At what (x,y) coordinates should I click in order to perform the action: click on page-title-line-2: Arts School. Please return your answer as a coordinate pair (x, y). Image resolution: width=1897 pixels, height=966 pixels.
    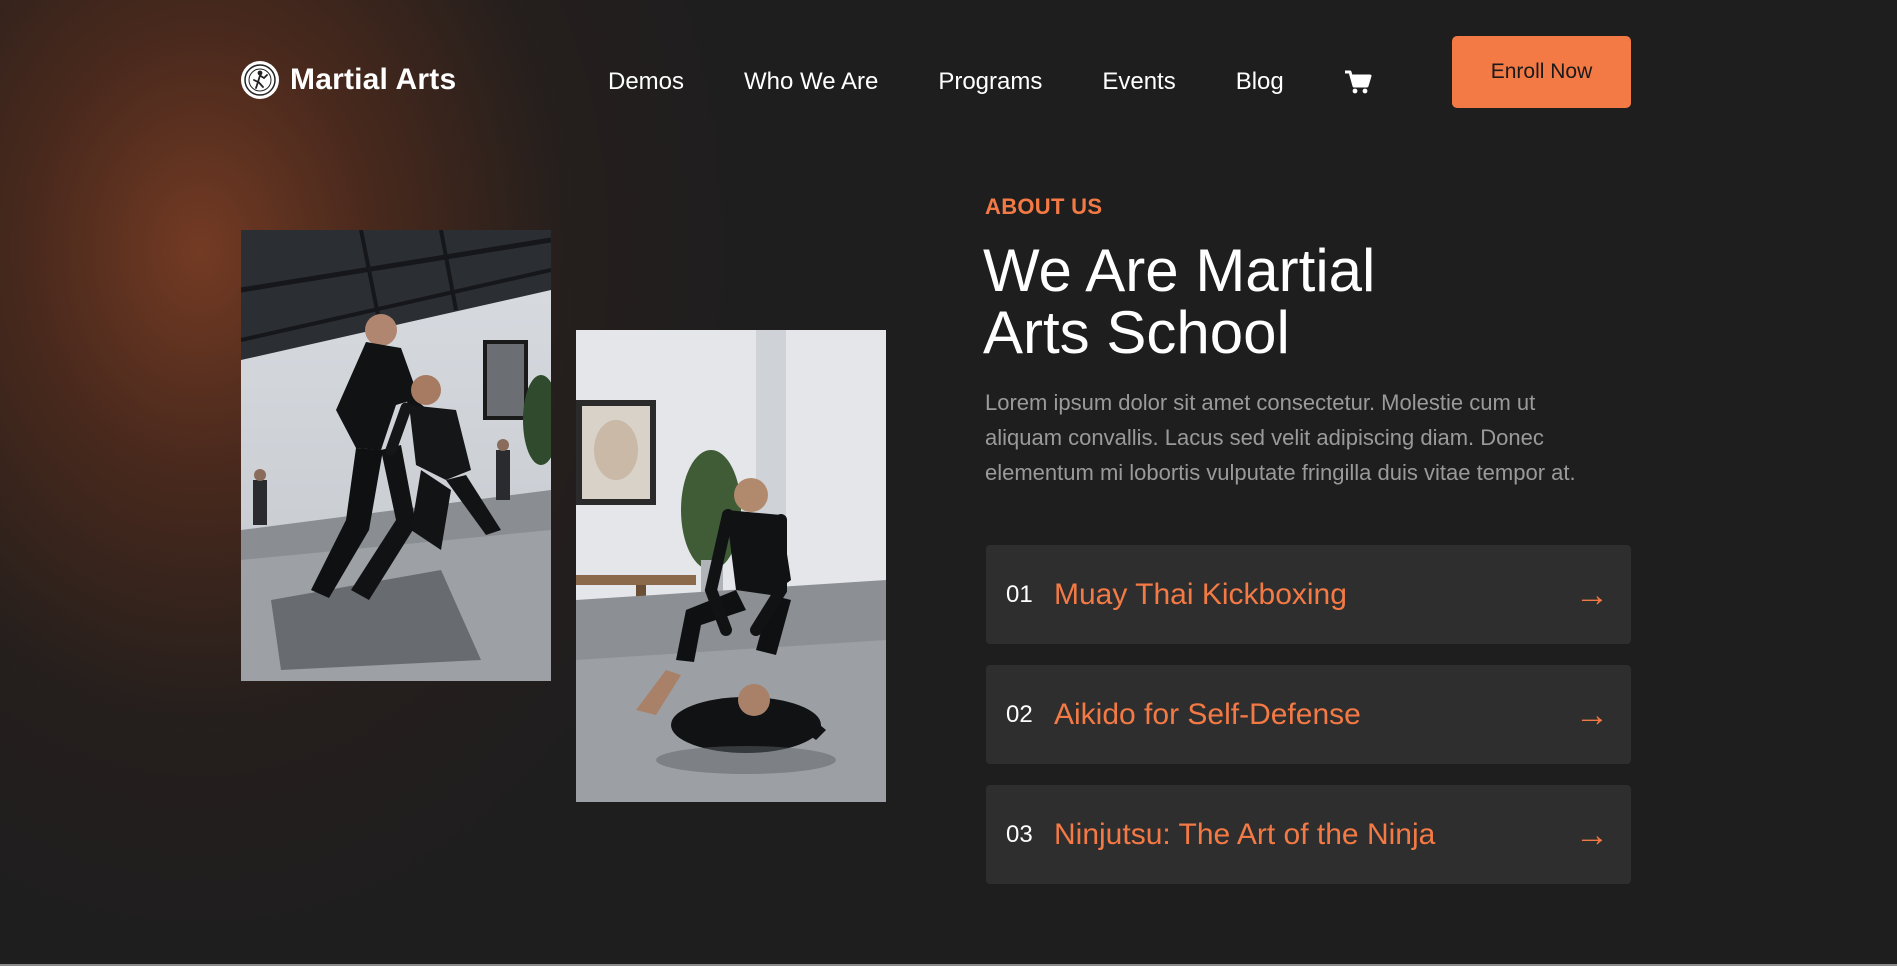
    Looking at the image, I should click on (1136, 332).